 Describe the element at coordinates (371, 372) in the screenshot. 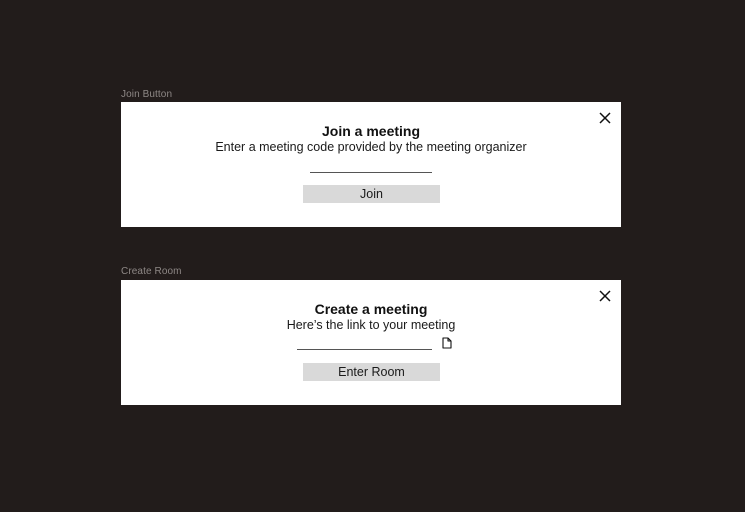

I see `enter-room-button: Enter Room` at that location.